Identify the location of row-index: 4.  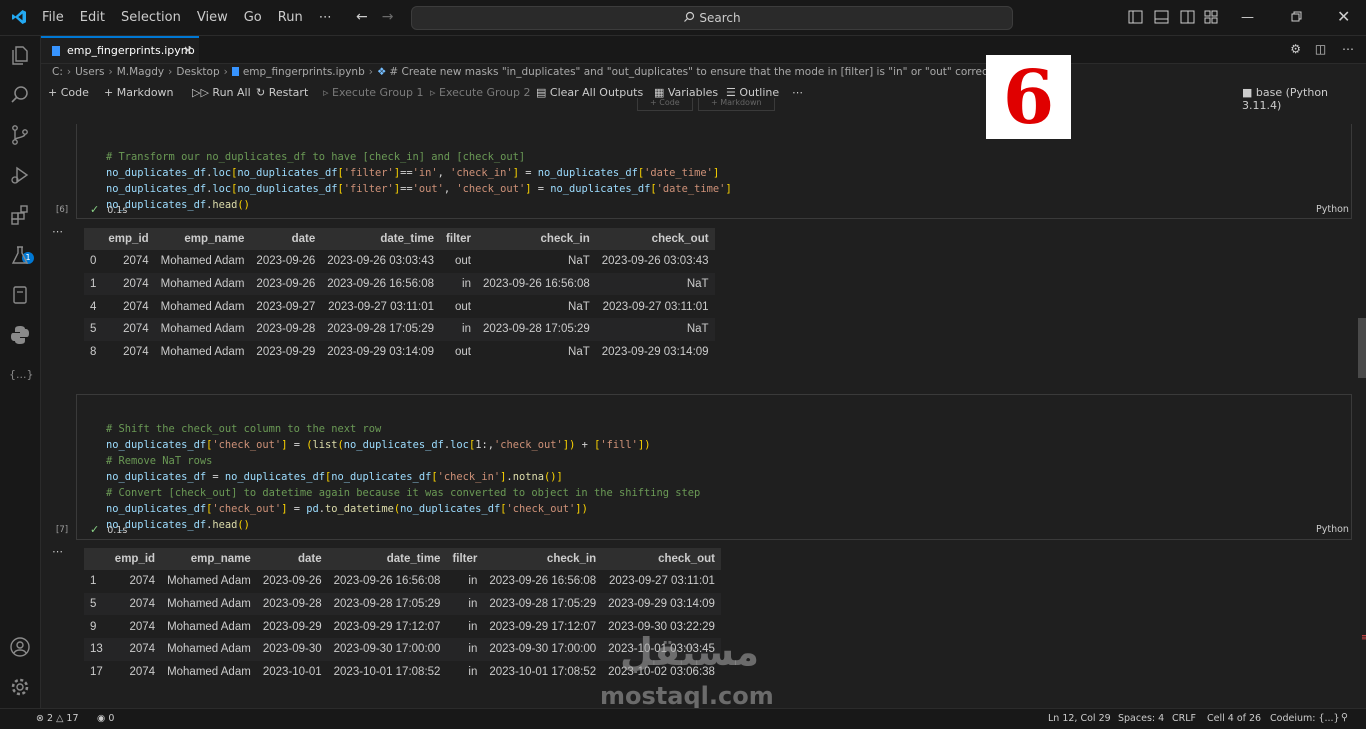
(93, 306).